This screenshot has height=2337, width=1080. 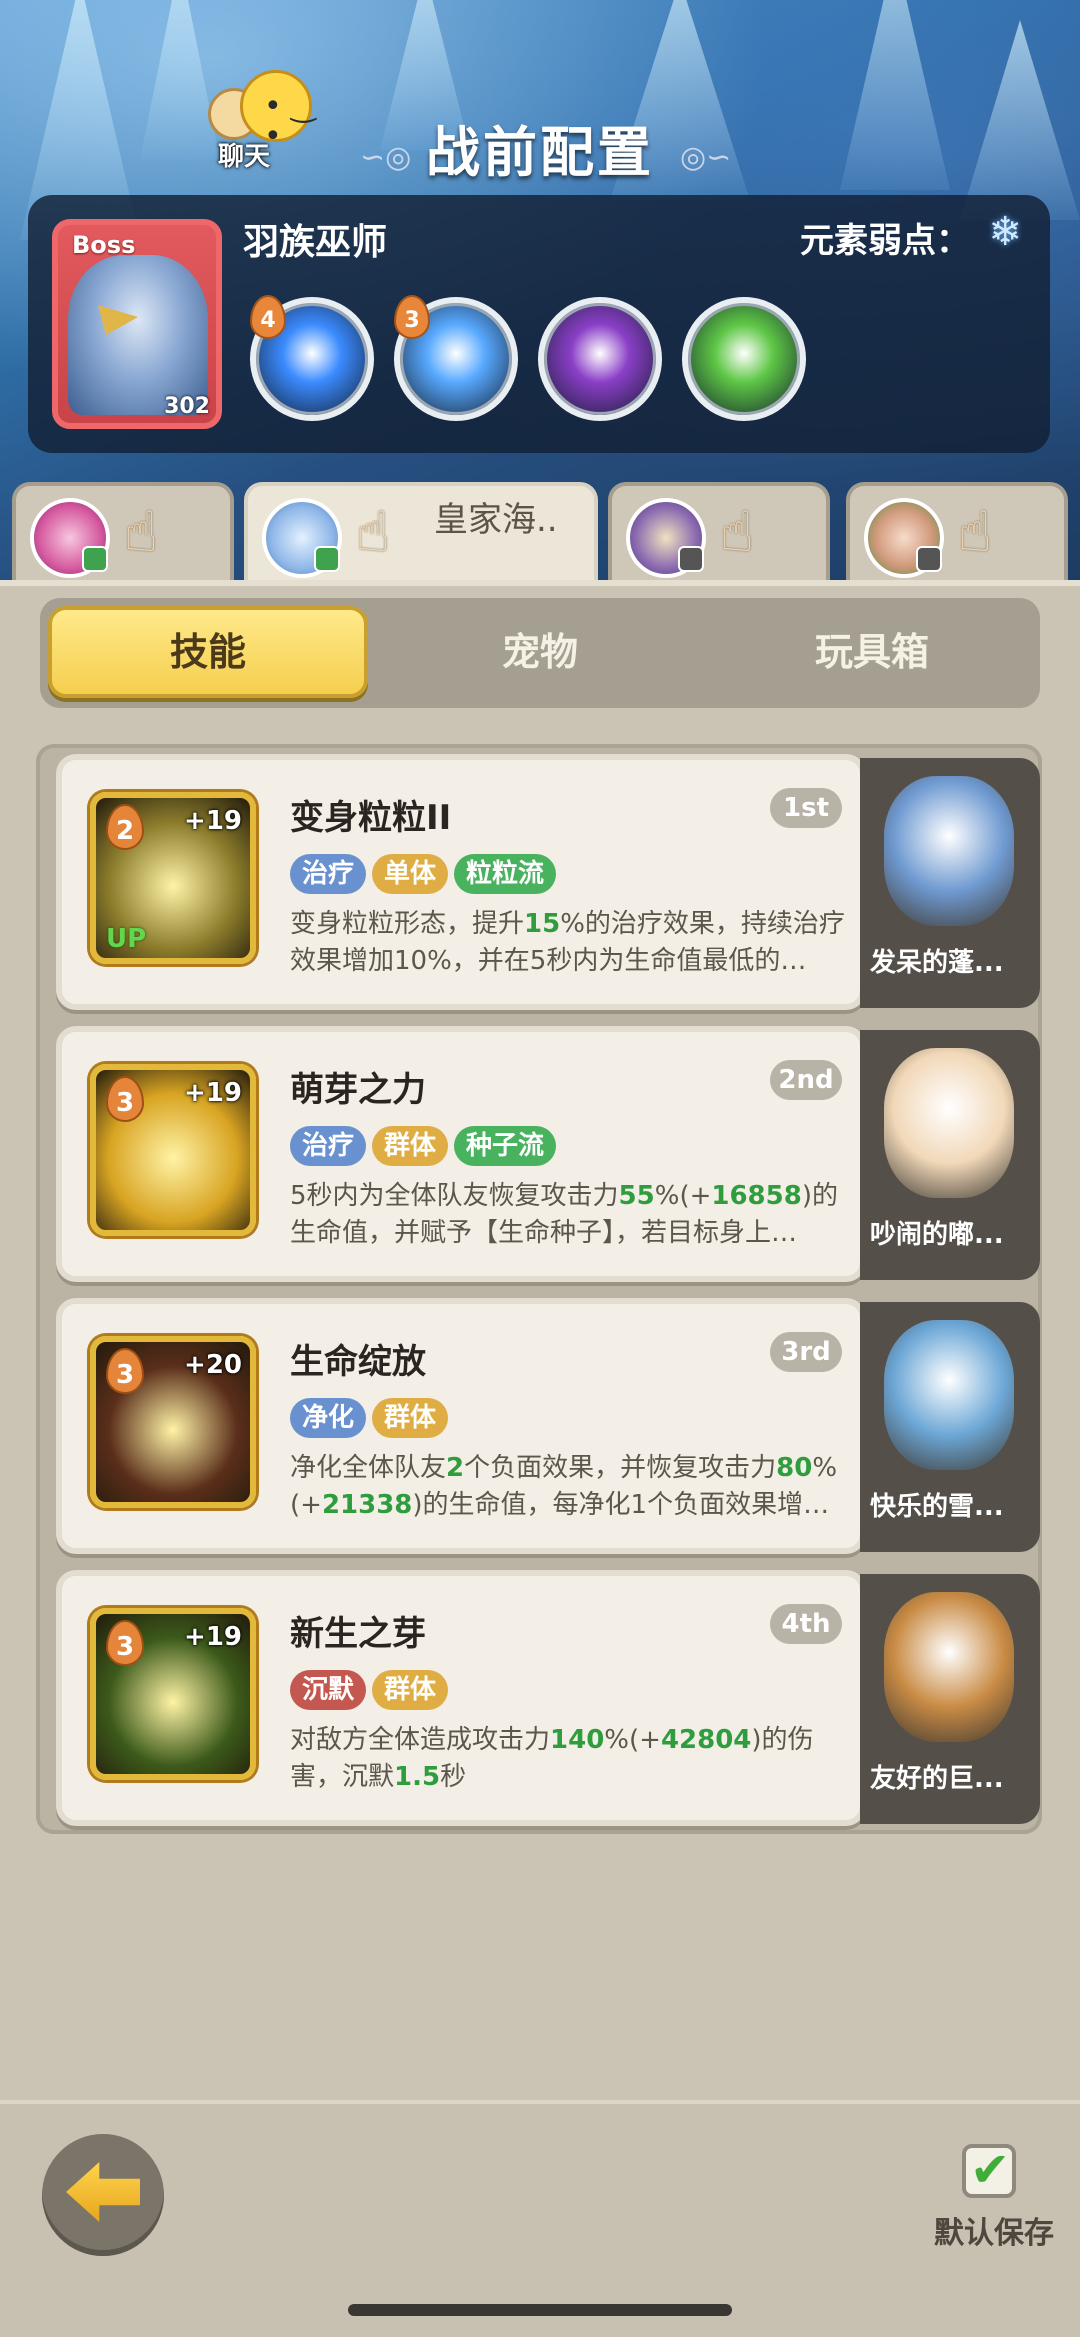 What do you see at coordinates (358, 1634) in the screenshot?
I see `skill-title: 新生之芽` at bounding box center [358, 1634].